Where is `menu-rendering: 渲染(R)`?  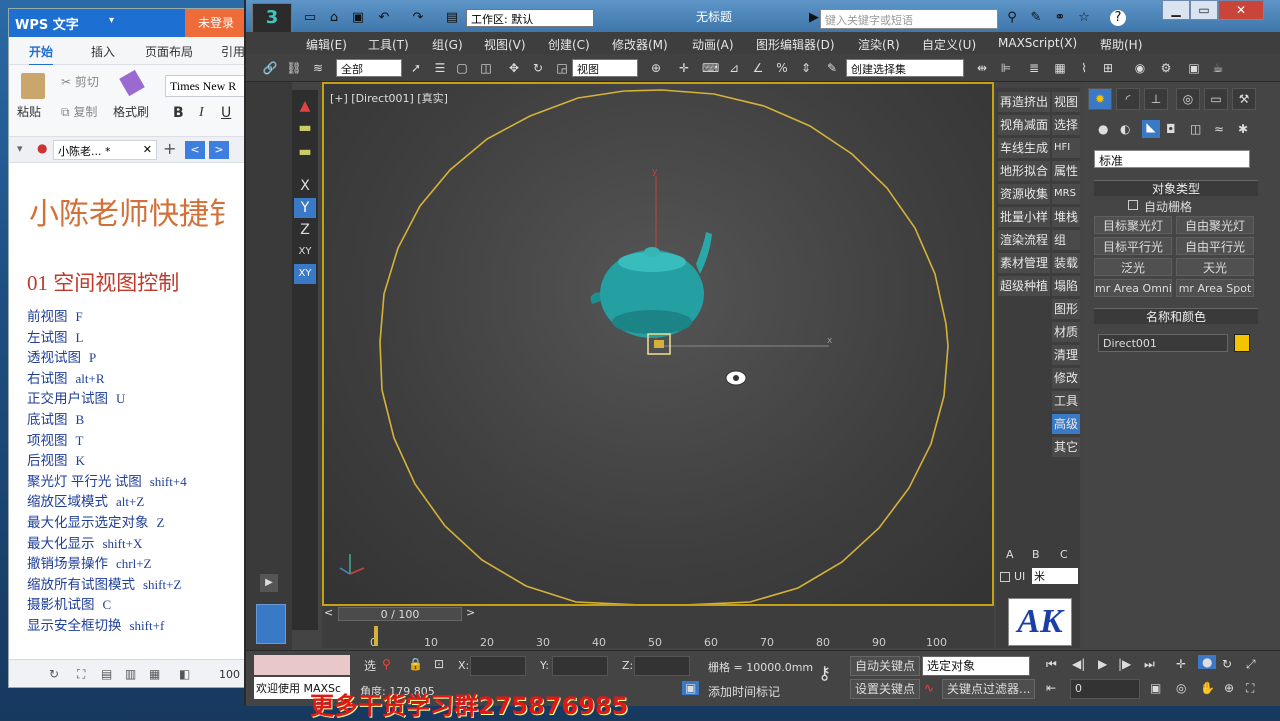 menu-rendering: 渲染(R) is located at coordinates (879, 44).